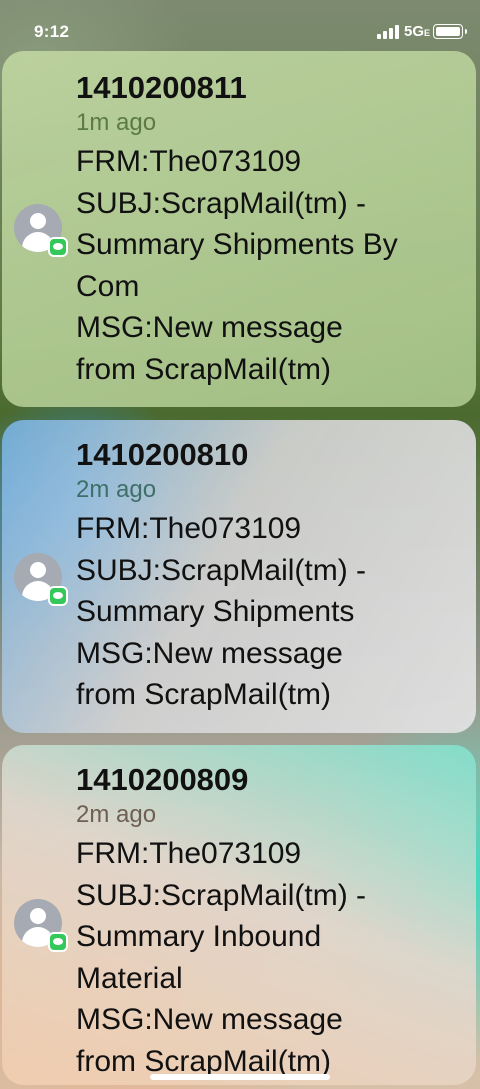 This screenshot has height=1089, width=480. Describe the element at coordinates (450, 31) in the screenshot. I see `battery-icon` at that location.